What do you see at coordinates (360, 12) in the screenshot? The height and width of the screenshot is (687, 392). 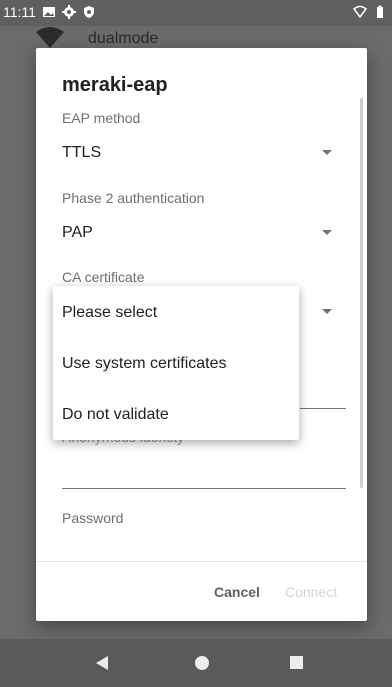 I see `wifi-icon` at bounding box center [360, 12].